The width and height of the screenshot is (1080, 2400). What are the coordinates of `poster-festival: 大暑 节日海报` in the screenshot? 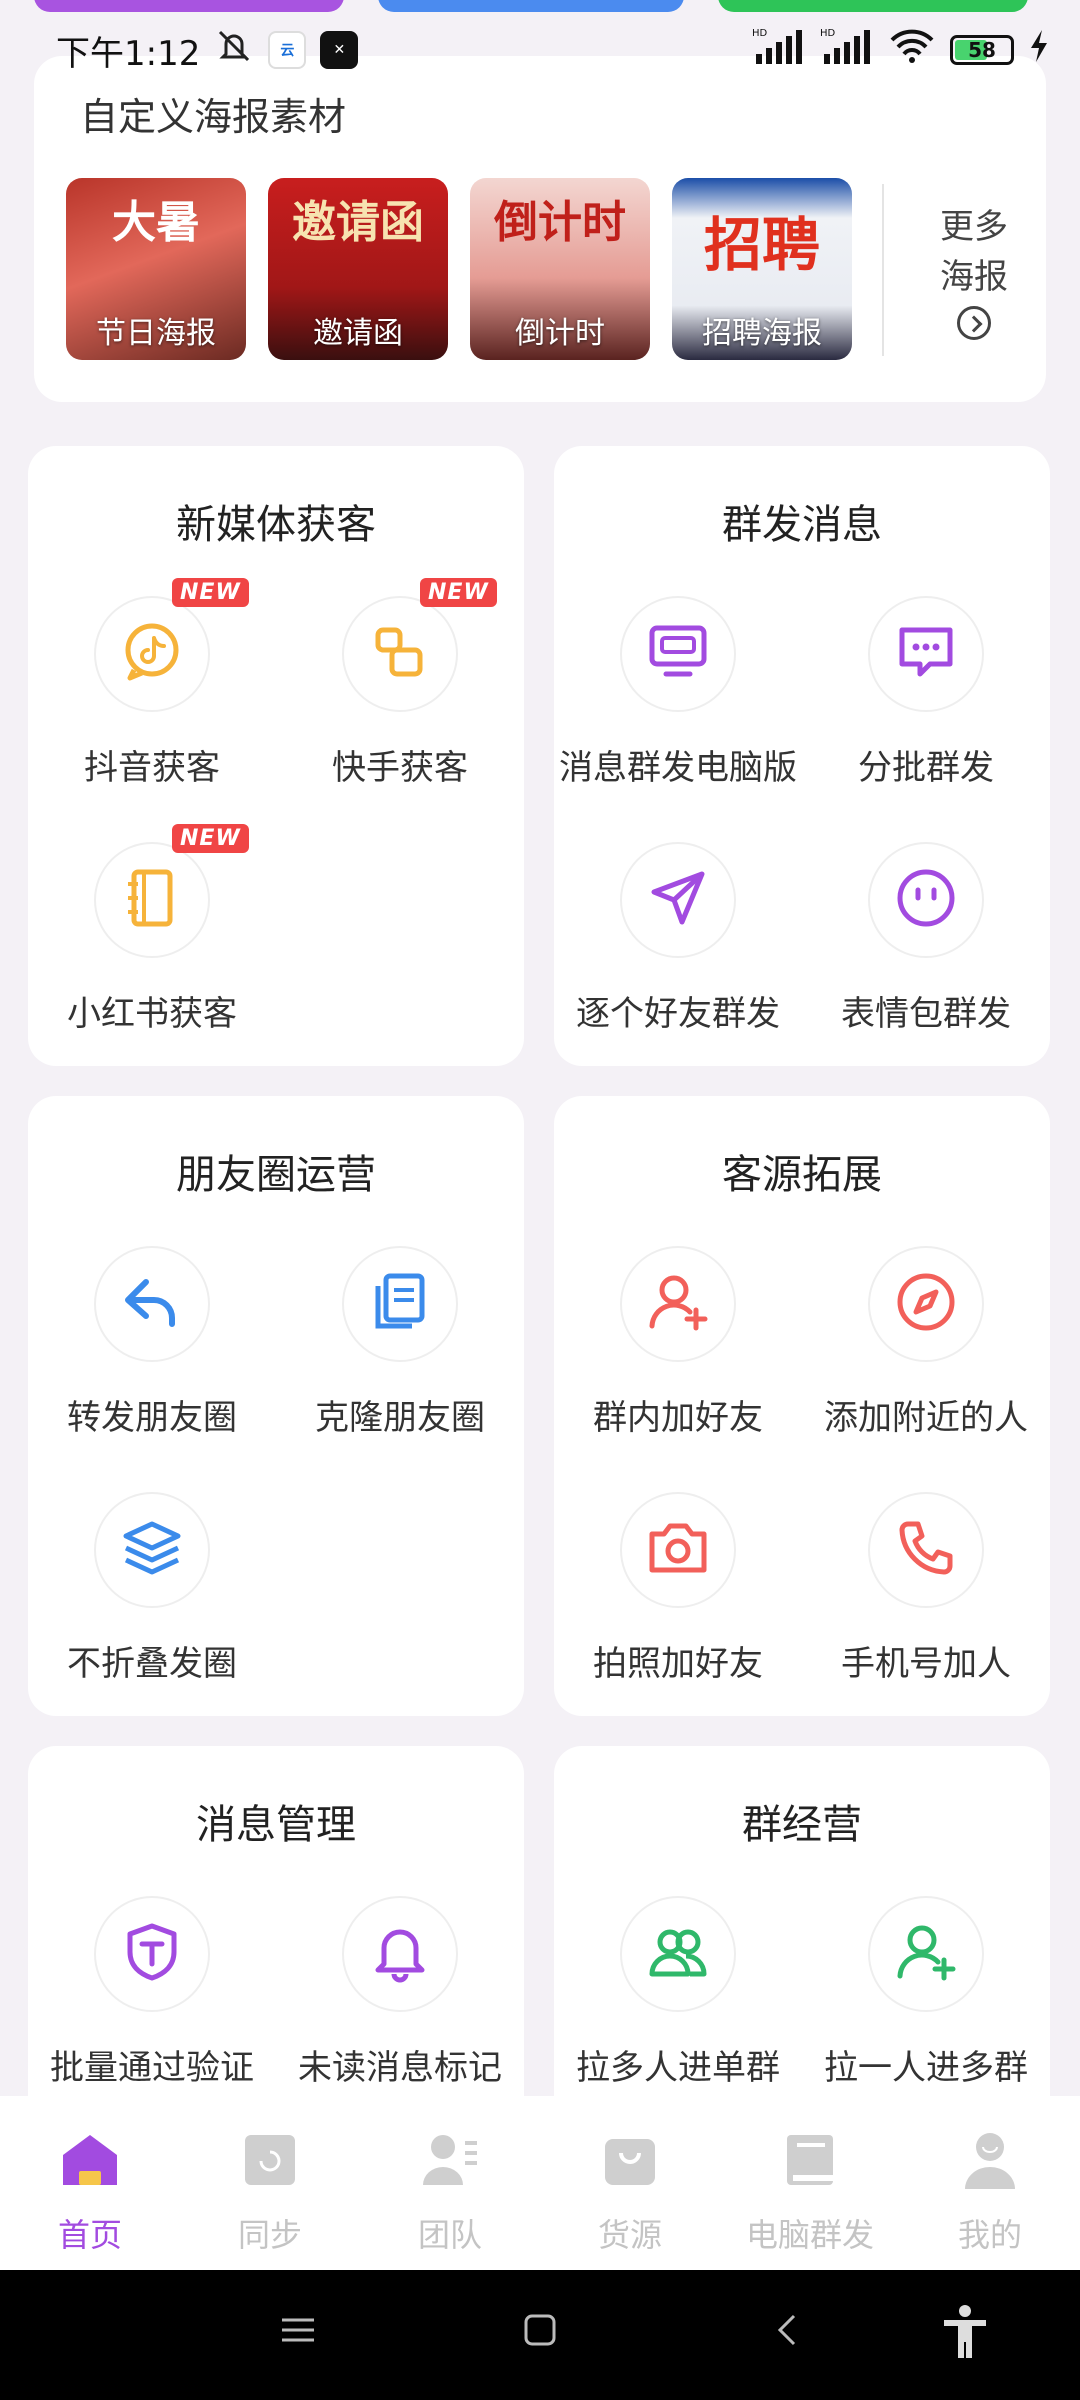 It's located at (156, 269).